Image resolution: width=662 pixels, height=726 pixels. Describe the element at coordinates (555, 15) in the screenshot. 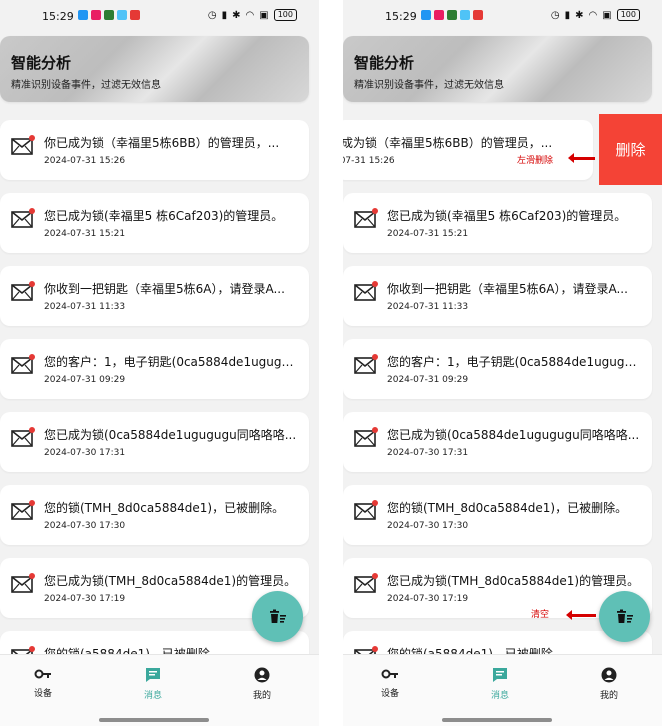

I see `alarm-icon: ◷` at that location.